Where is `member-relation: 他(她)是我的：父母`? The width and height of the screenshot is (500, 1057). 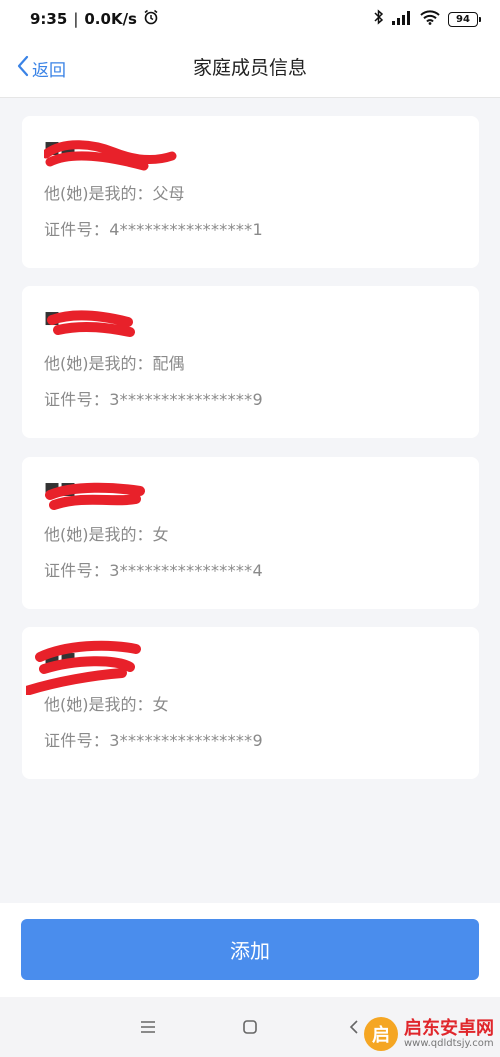 member-relation: 他(她)是我的：父母 is located at coordinates (114, 193).